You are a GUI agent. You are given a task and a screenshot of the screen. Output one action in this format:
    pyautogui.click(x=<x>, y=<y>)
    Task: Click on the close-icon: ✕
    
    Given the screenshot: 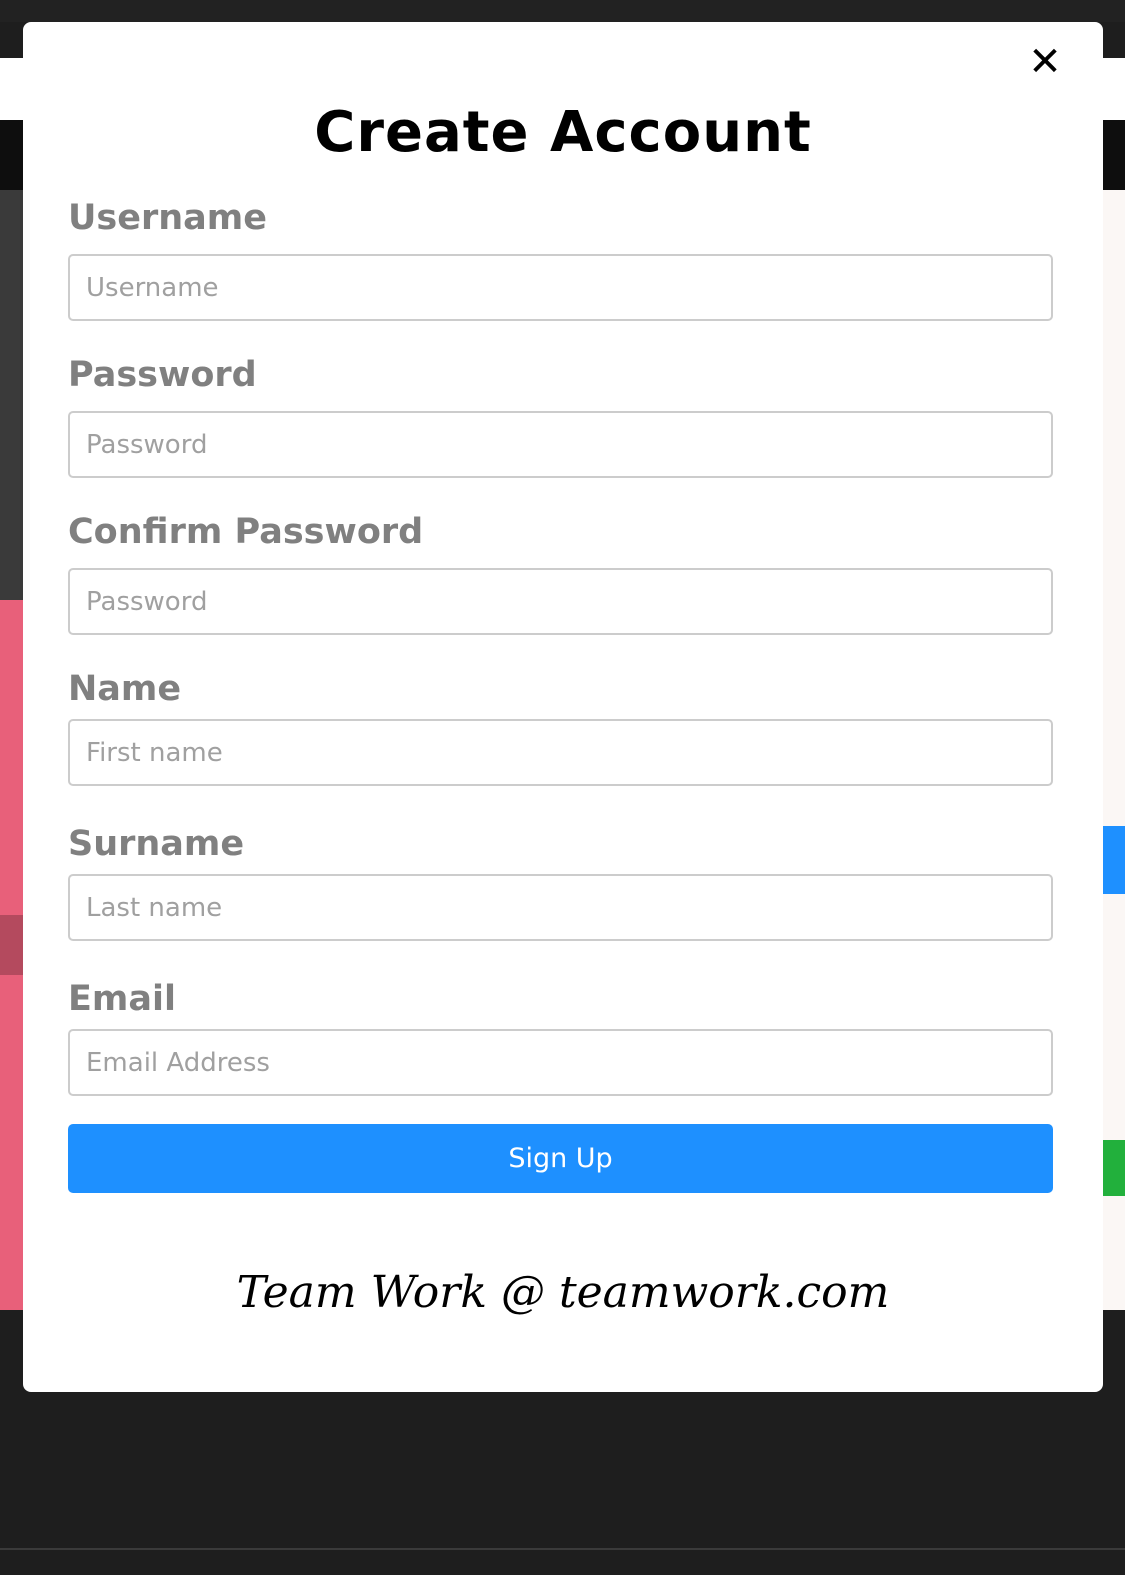 What is the action you would take?
    pyautogui.click(x=1045, y=62)
    